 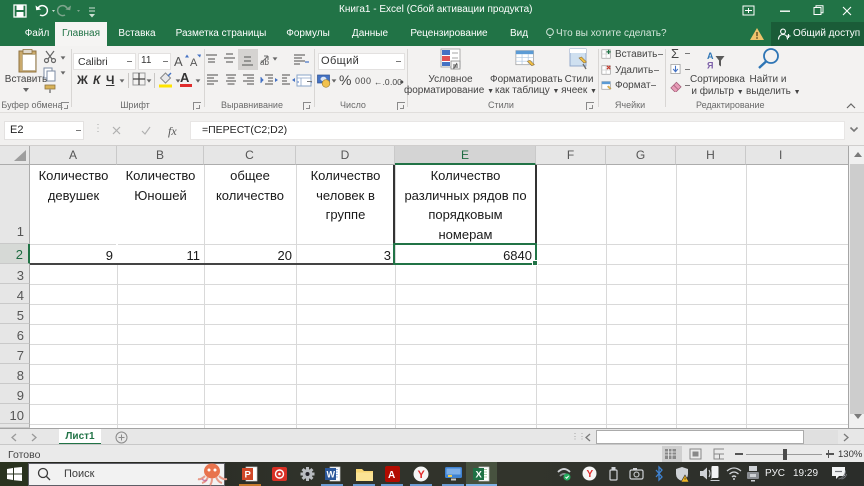 I want to click on svg-text: fx, so click(x=172, y=131).